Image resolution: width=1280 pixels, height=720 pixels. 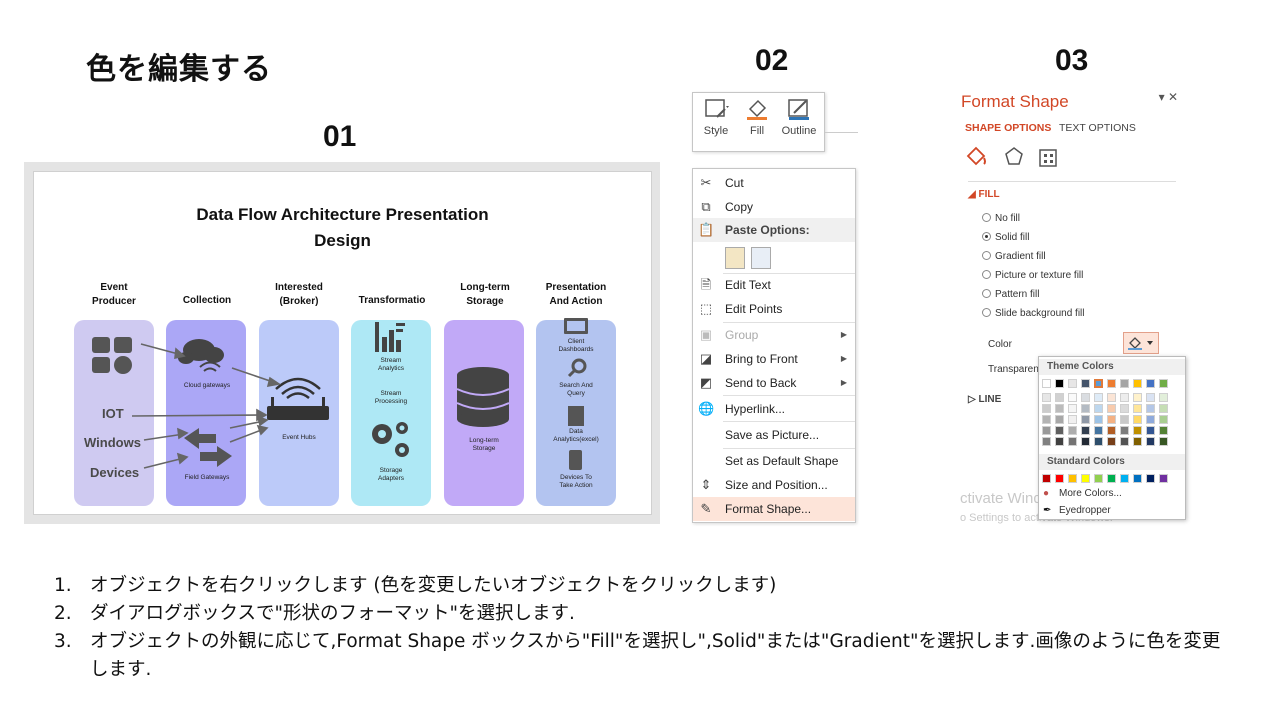 I want to click on menu-item-set-default-shape: Set as Default Shape, so click(x=774, y=461).